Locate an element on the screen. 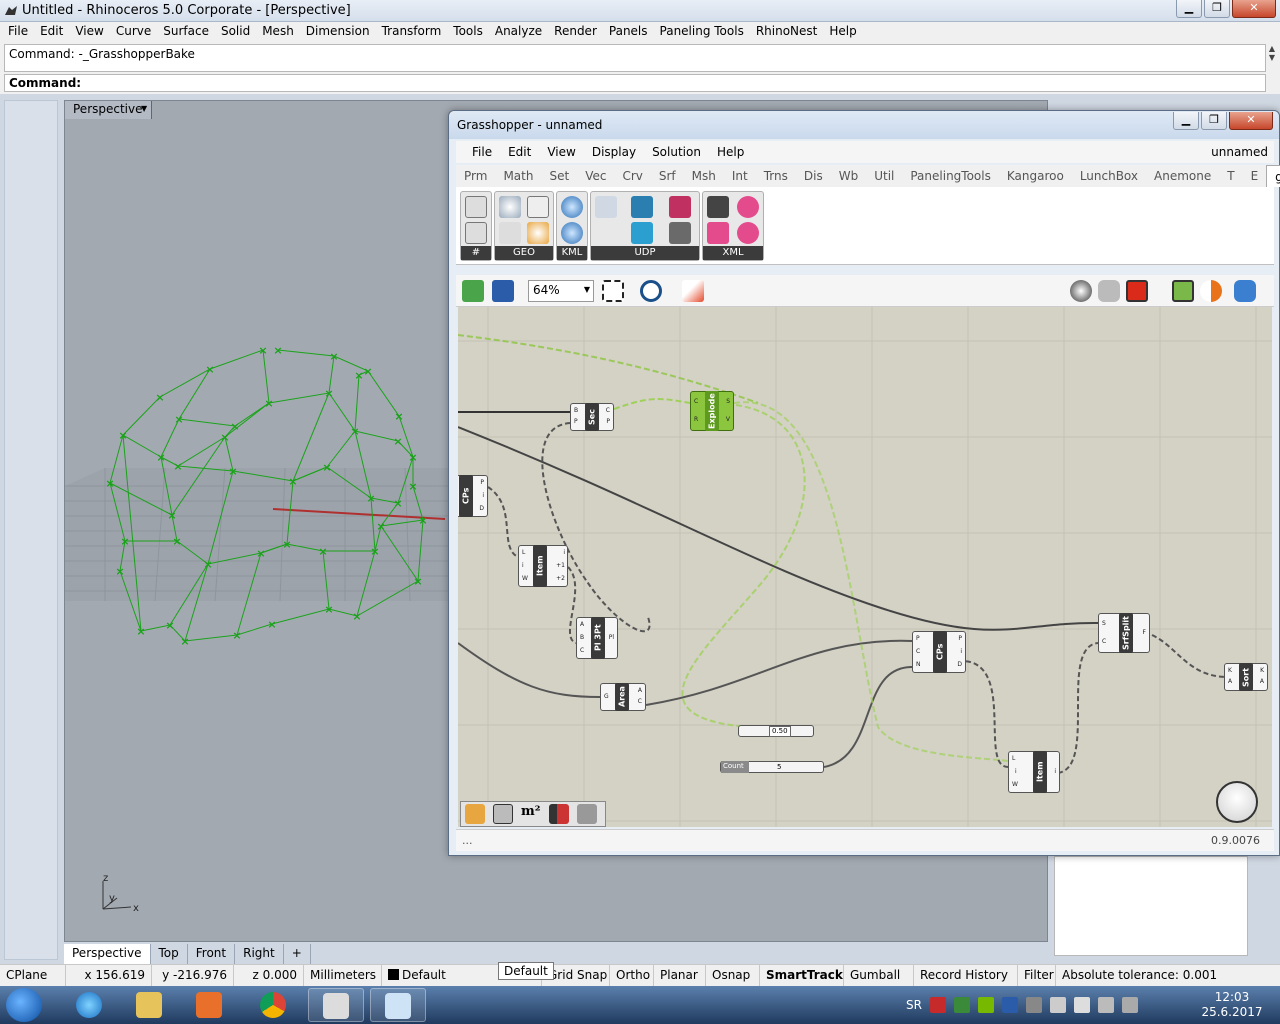 The width and height of the screenshot is (1280, 1024). tab-e: E is located at coordinates (1255, 176).